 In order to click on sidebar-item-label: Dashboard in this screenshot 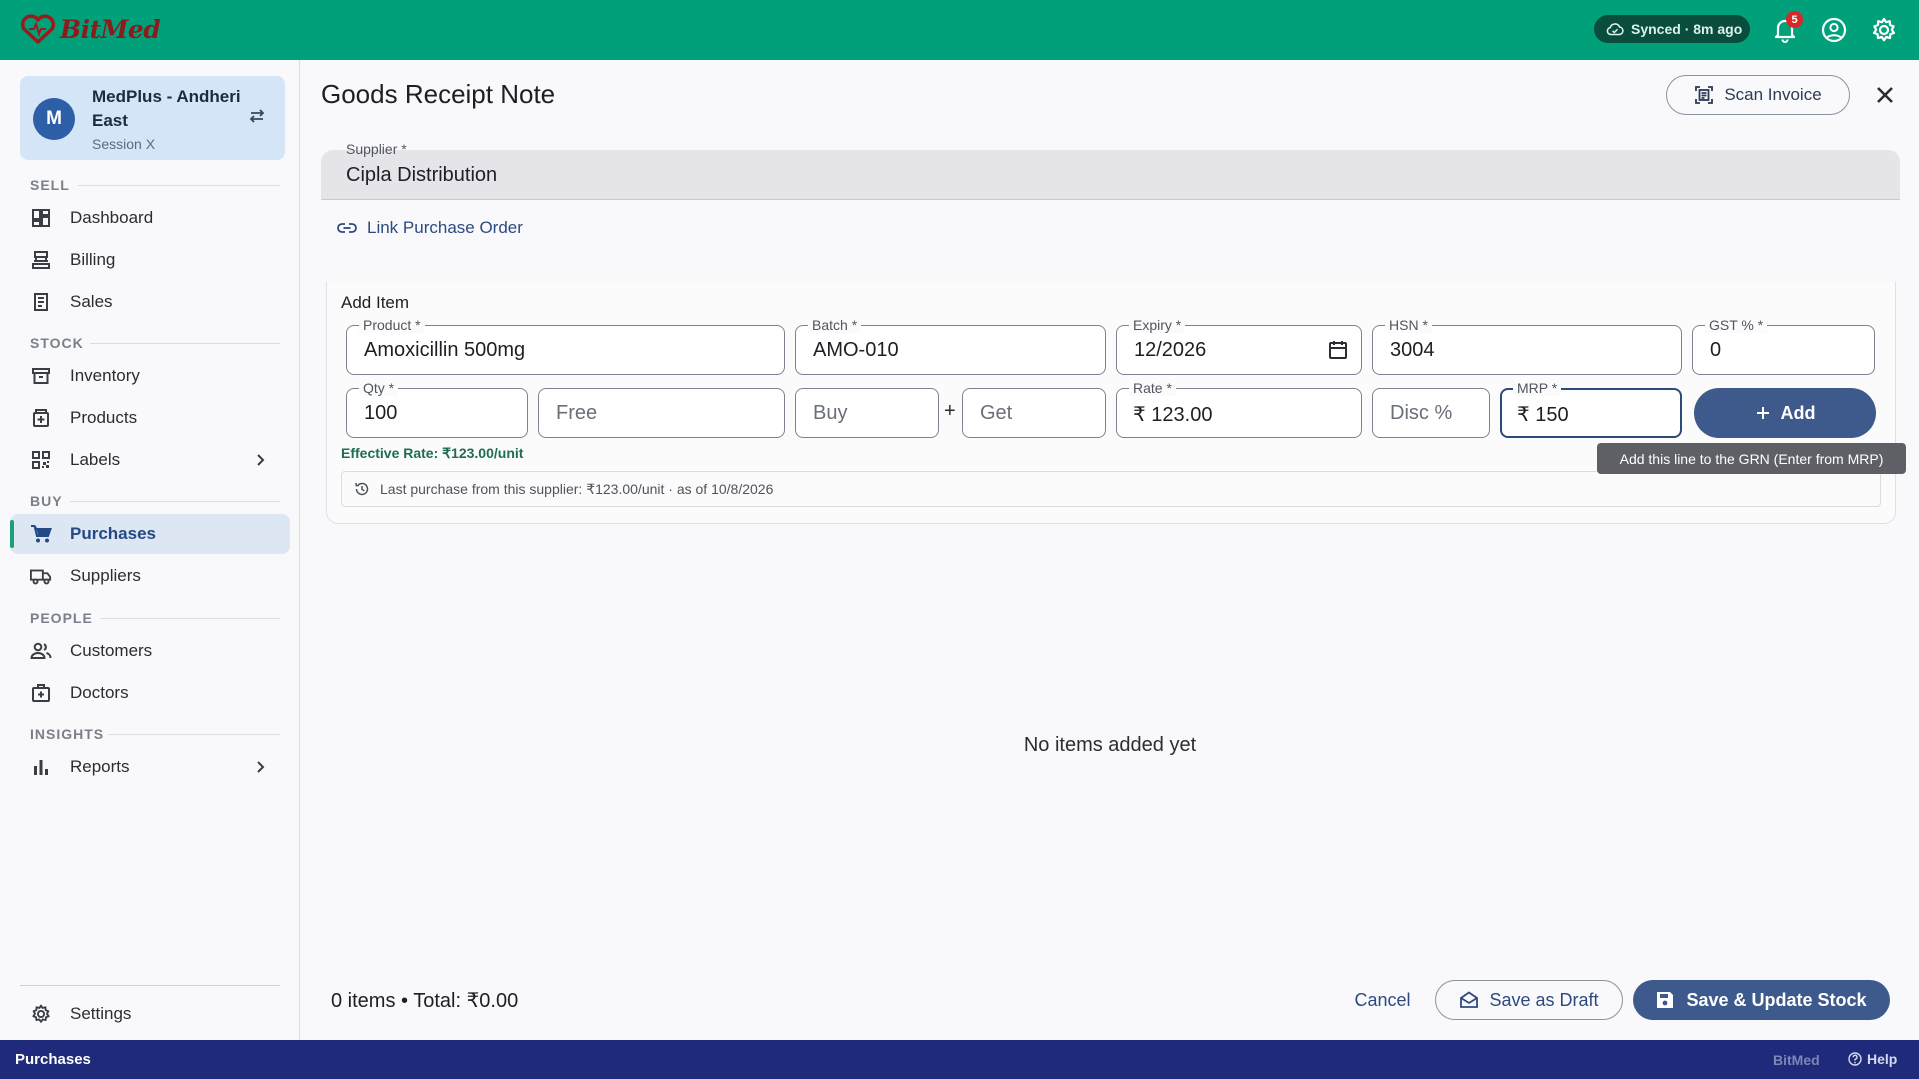, I will do `click(112, 217)`.